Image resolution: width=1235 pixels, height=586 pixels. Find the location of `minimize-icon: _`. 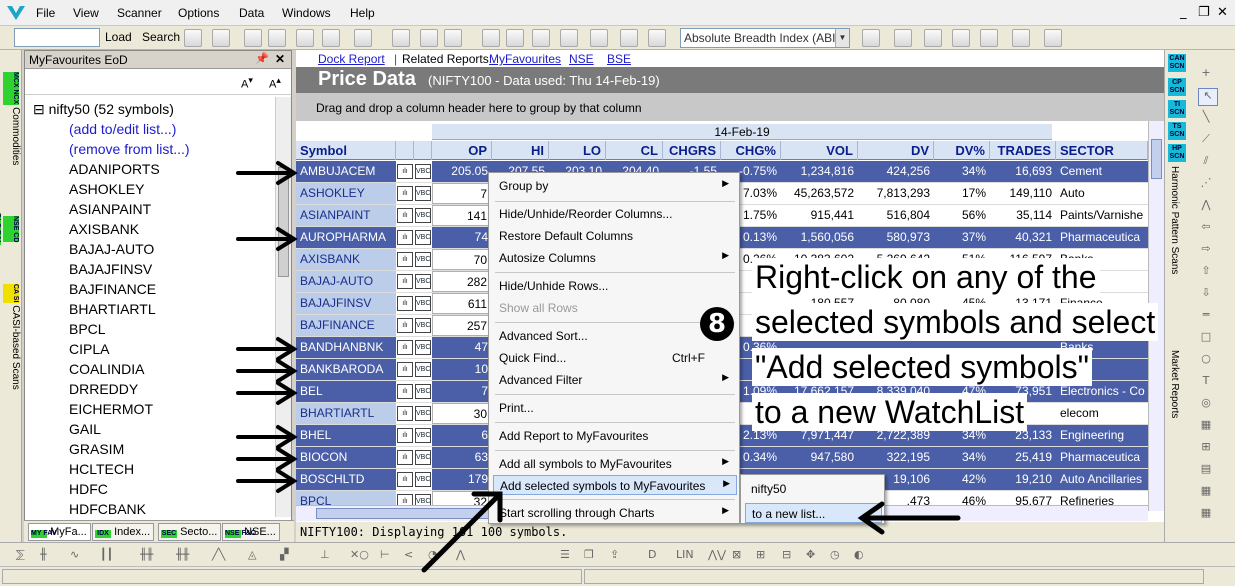

minimize-icon: _ is located at coordinates (1183, 12).